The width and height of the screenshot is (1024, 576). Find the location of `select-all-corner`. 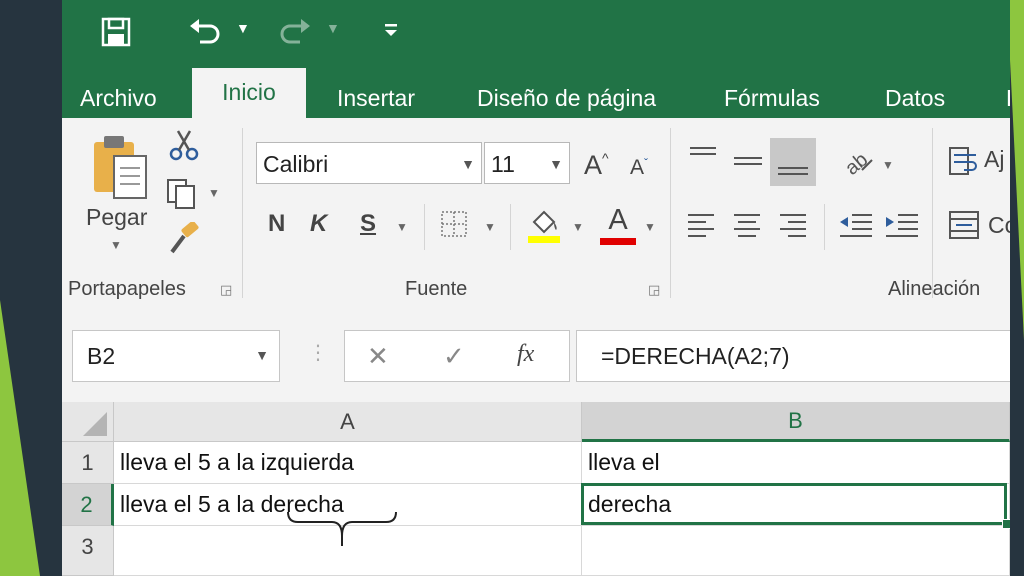

select-all-corner is located at coordinates (88, 422).